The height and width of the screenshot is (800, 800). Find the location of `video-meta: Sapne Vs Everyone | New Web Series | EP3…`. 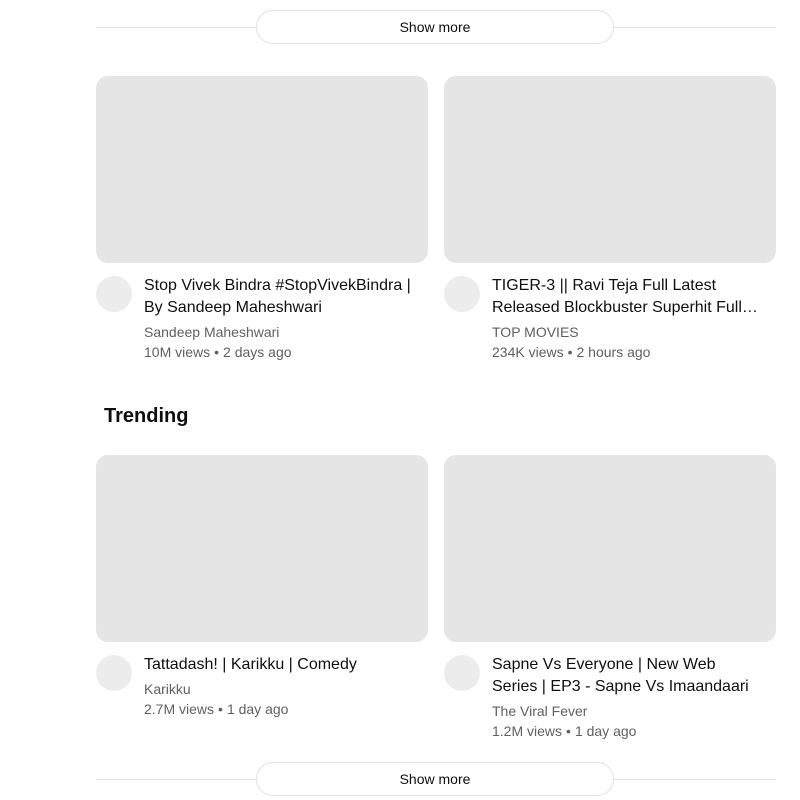

video-meta: Sapne Vs Everyone | New Web Series | EP3… is located at coordinates (610, 699).